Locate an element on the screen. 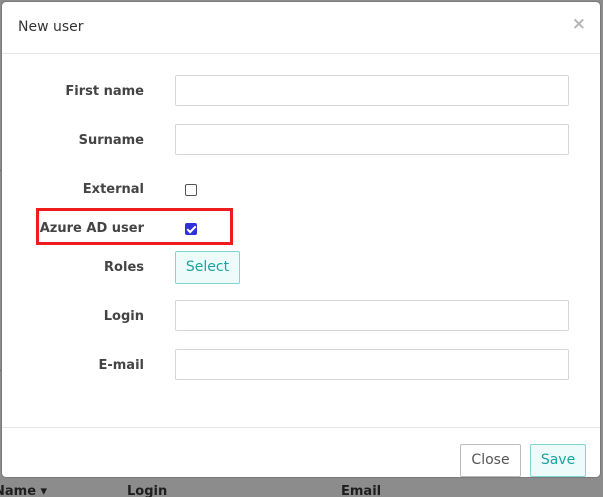  background-table-header: Name ▾ Login Email is located at coordinates (301, 489).